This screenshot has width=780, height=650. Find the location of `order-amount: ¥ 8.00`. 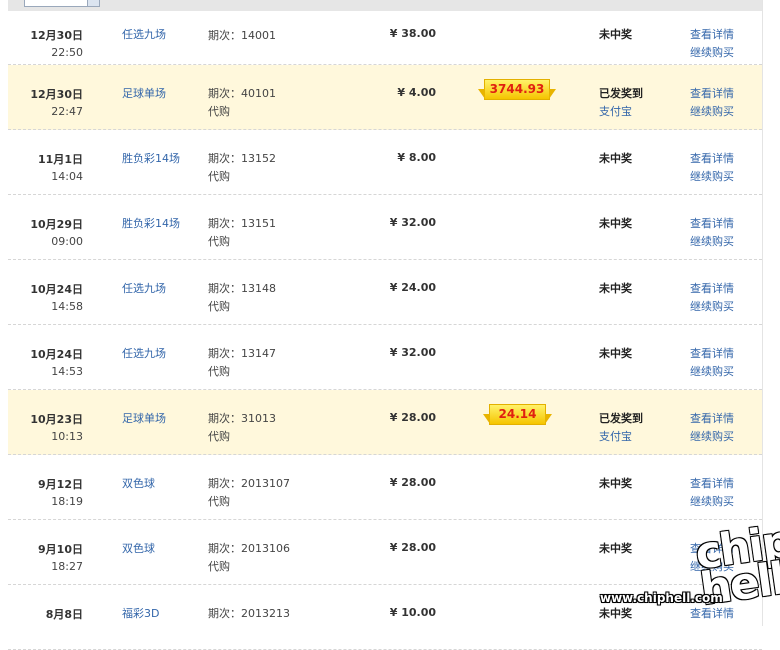

order-amount: ¥ 8.00 is located at coordinates (416, 157).